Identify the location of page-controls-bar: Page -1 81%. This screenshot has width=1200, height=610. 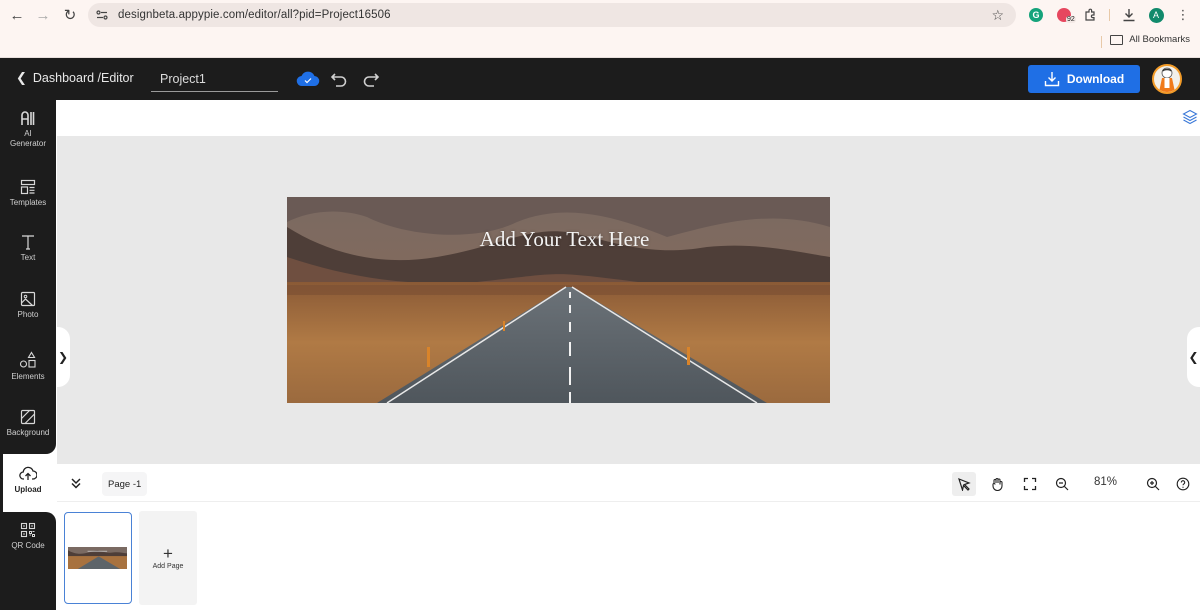
(628, 483).